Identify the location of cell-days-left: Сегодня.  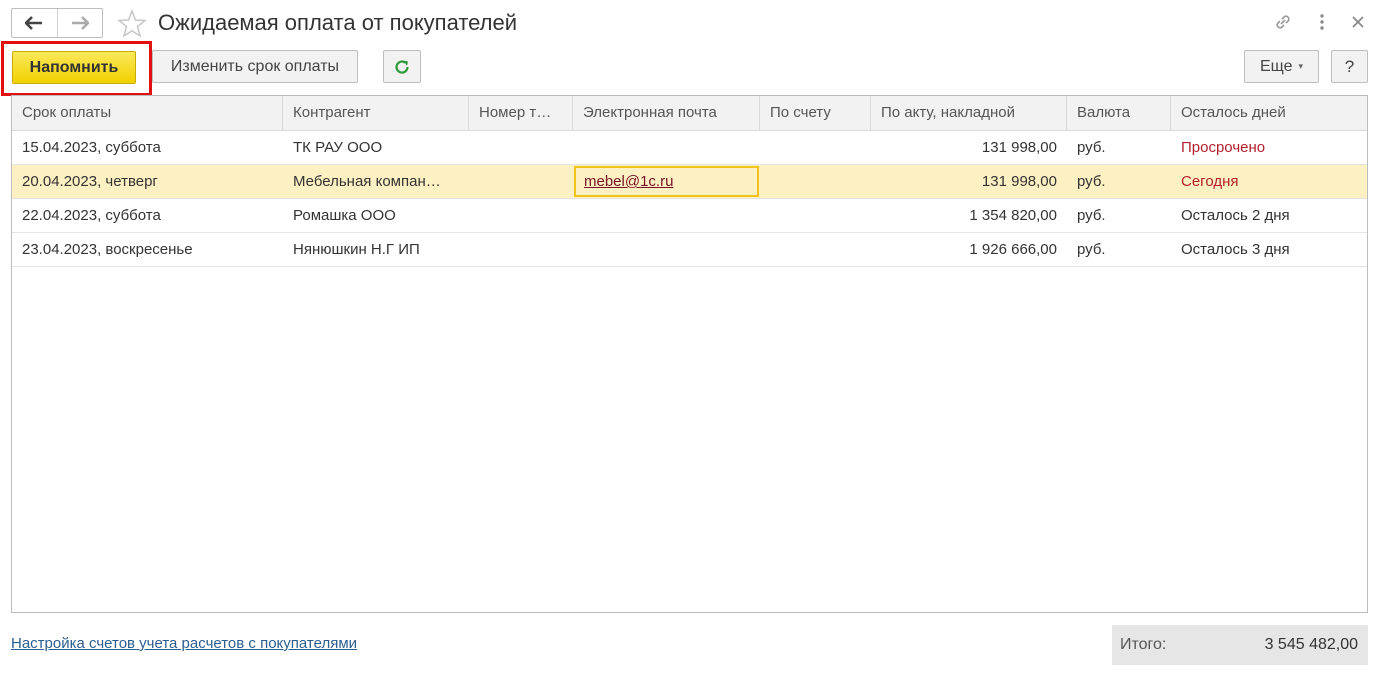
(1210, 181).